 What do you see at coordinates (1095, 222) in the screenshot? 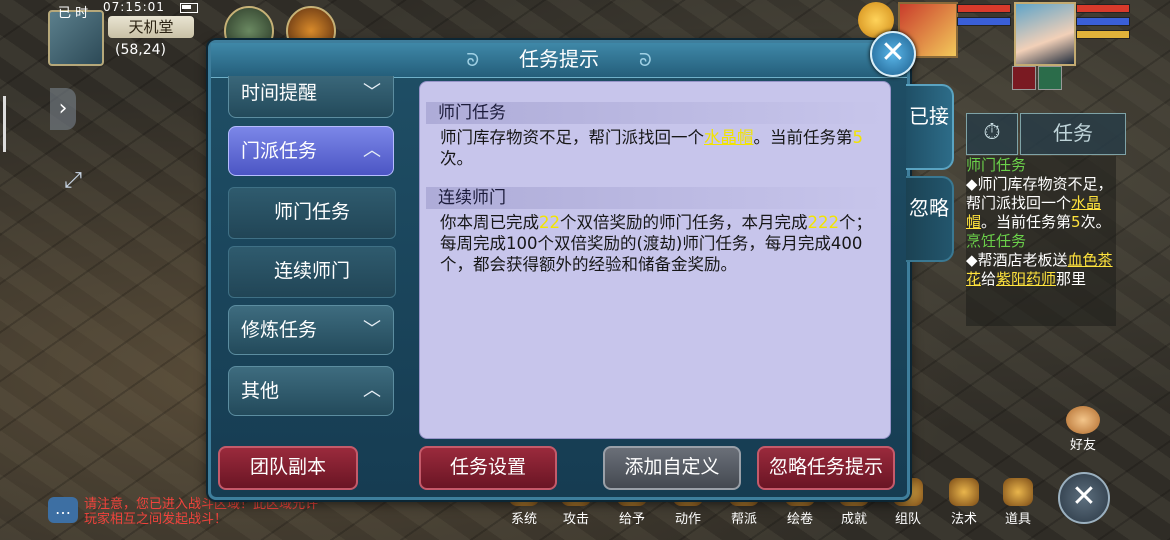
I see `tracker-text: 次。` at bounding box center [1095, 222].